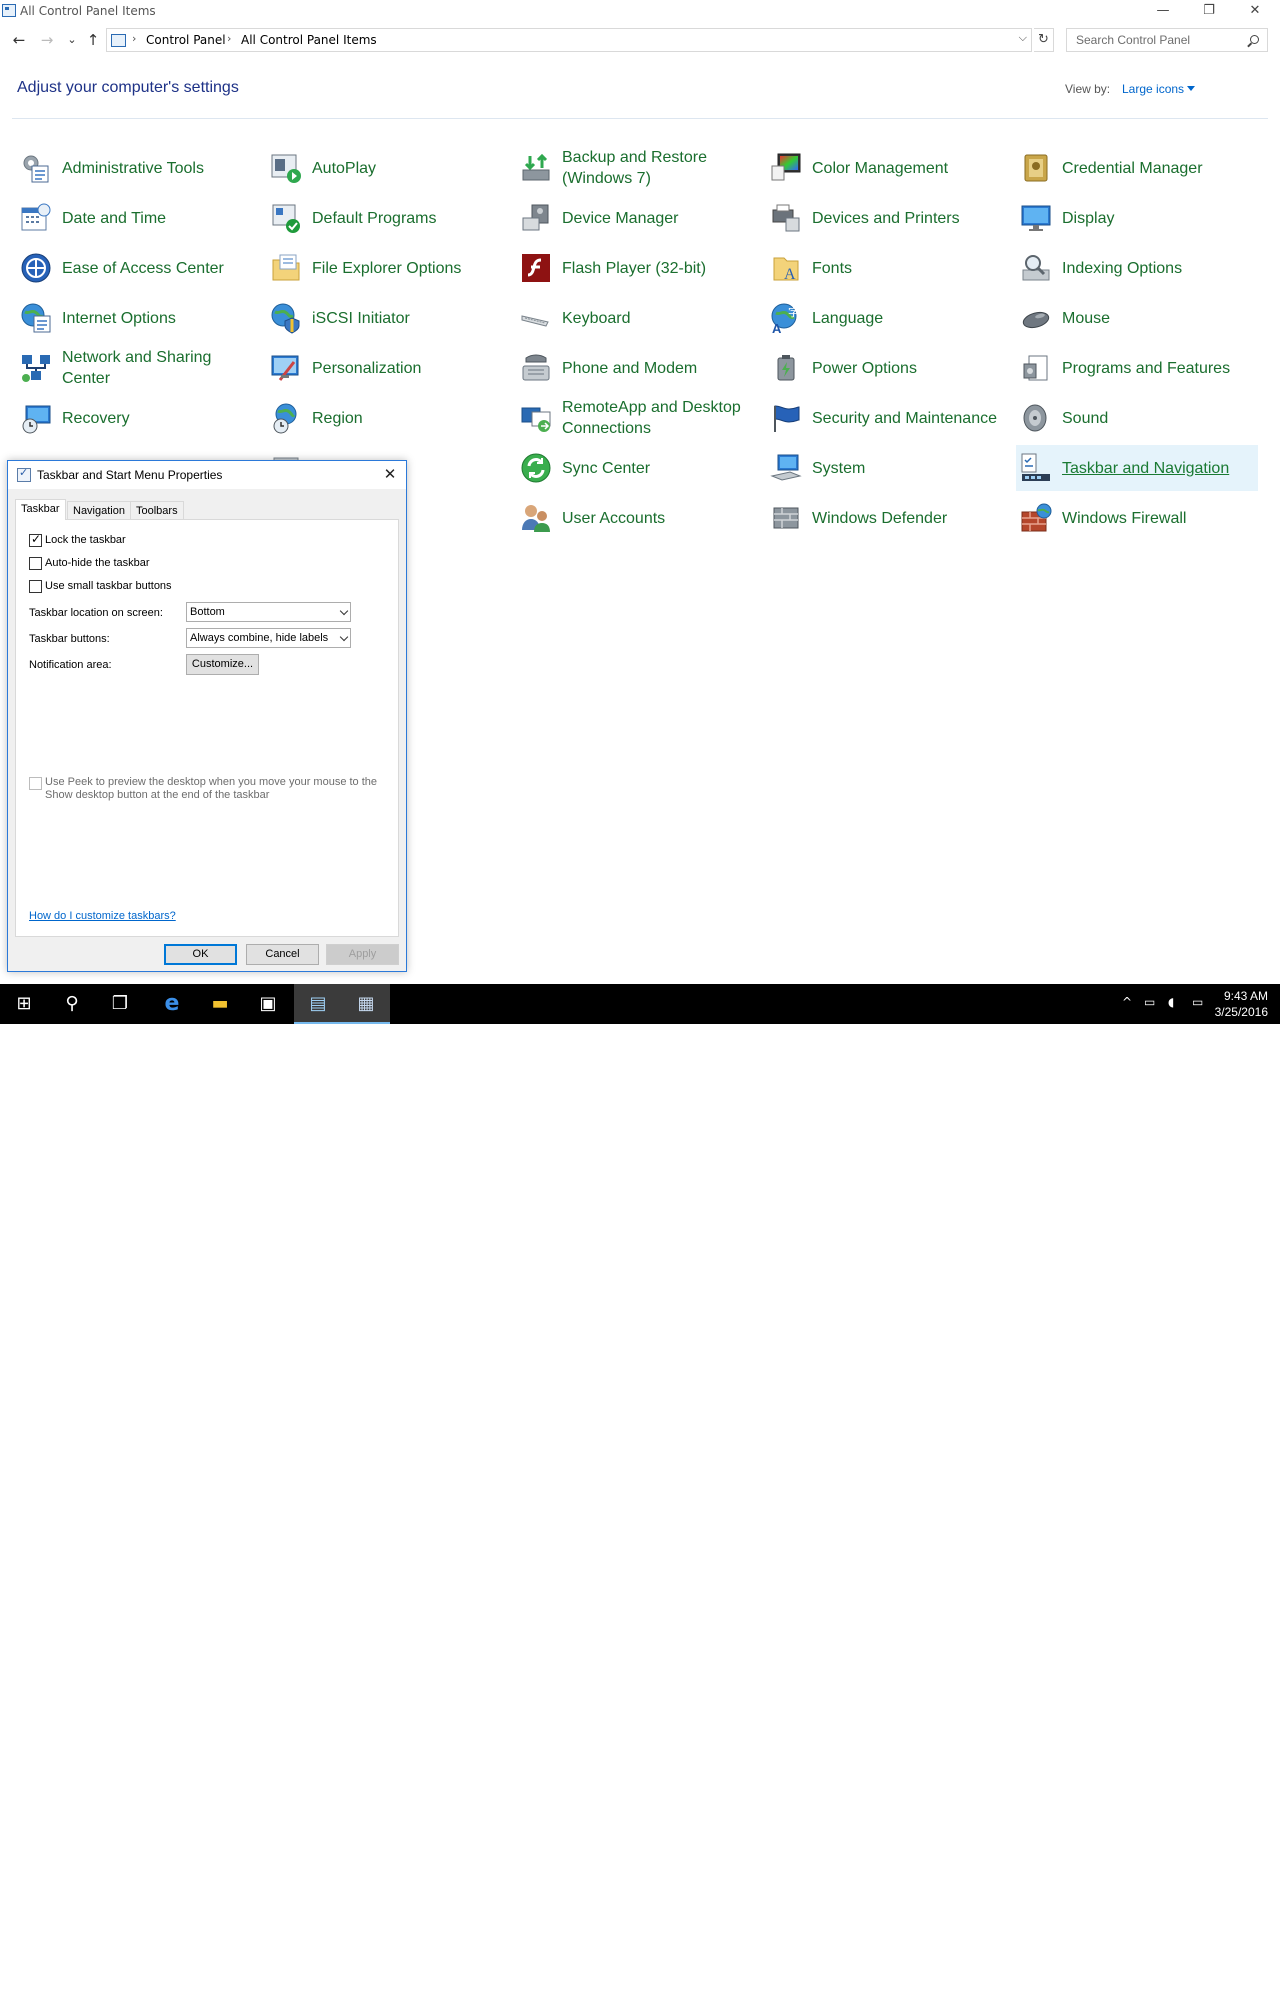 The image size is (1280, 1994). What do you see at coordinates (1023, 38) in the screenshot?
I see `address-dropdown-button: ⌵` at bounding box center [1023, 38].